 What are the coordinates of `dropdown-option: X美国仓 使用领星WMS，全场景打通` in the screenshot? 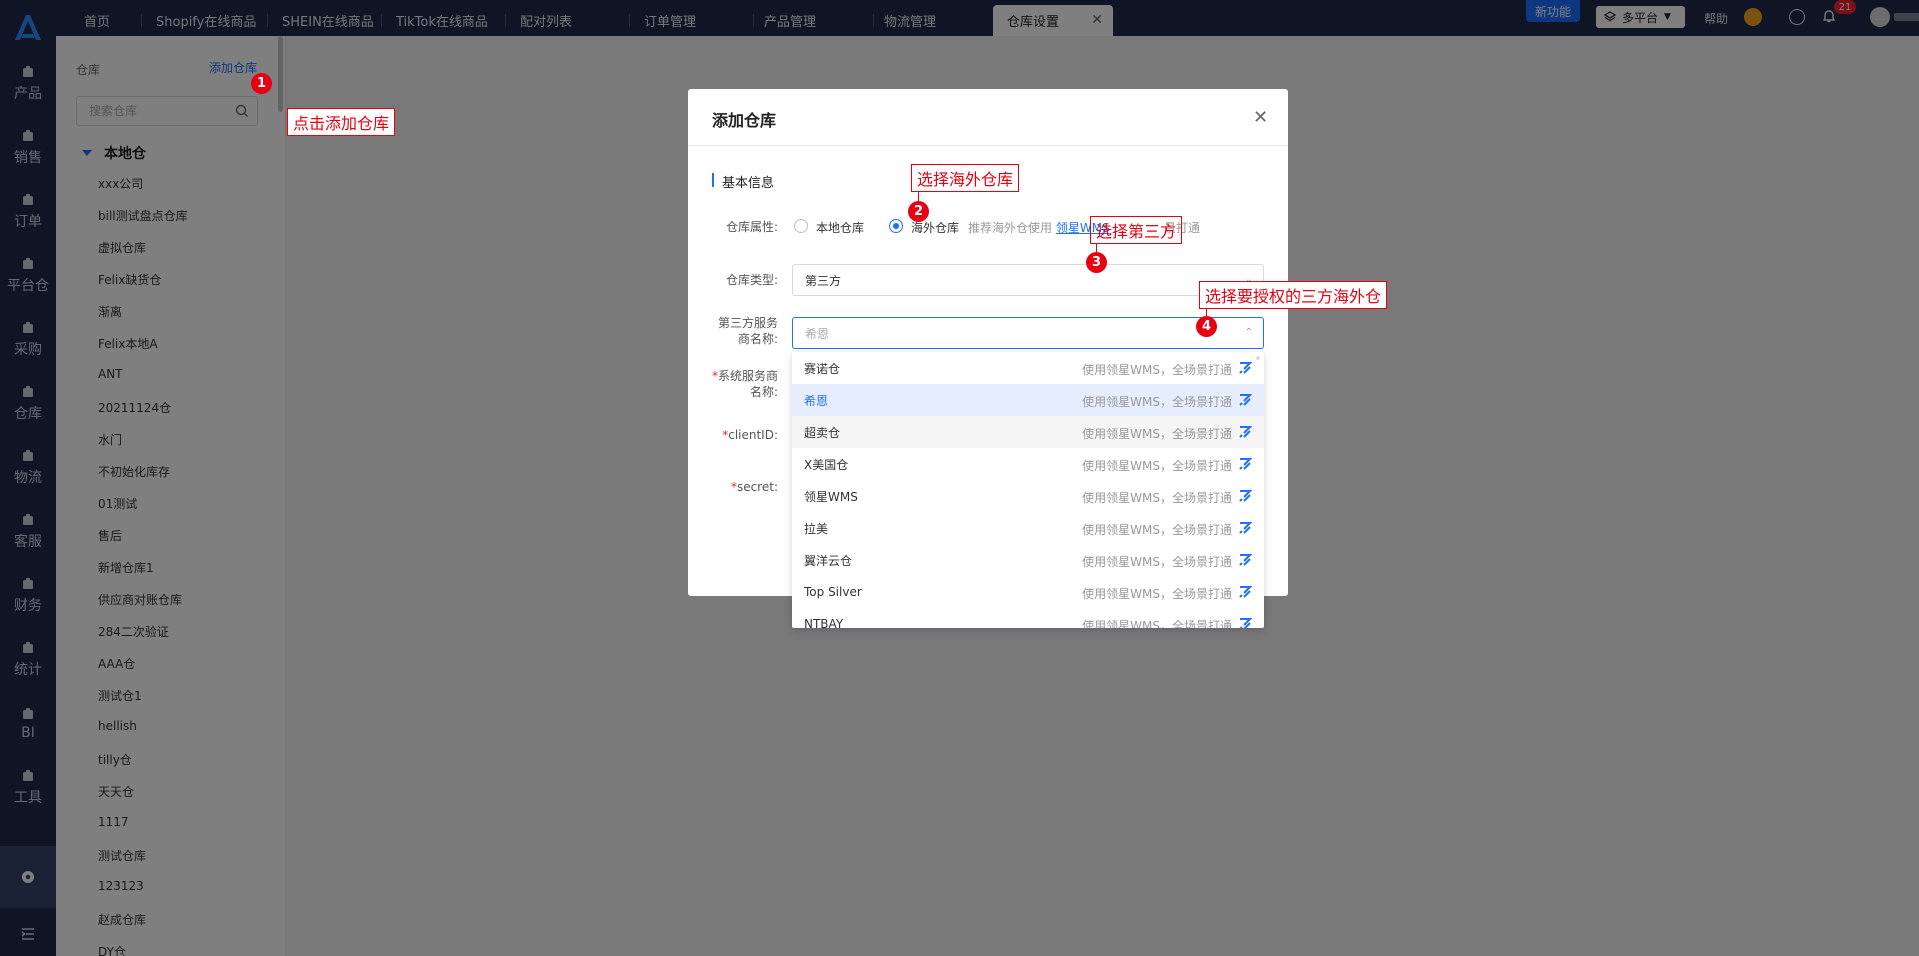 It's located at (1028, 464).